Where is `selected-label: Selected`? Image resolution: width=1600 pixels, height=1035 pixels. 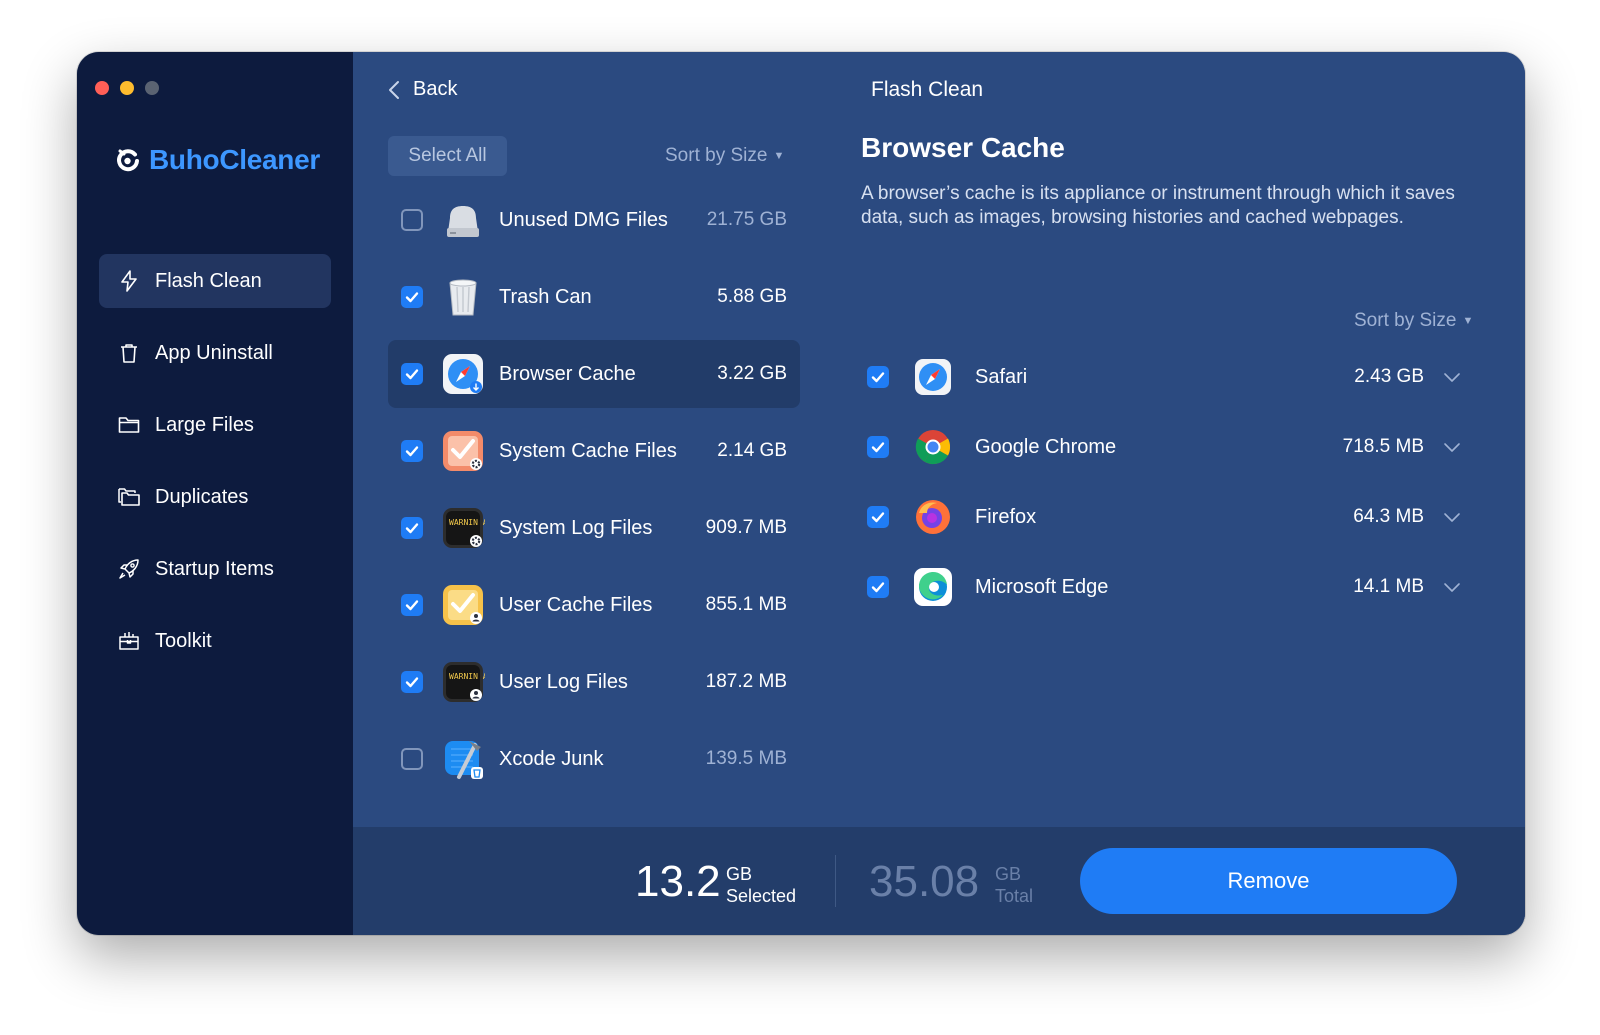
selected-label: Selected is located at coordinates (761, 896).